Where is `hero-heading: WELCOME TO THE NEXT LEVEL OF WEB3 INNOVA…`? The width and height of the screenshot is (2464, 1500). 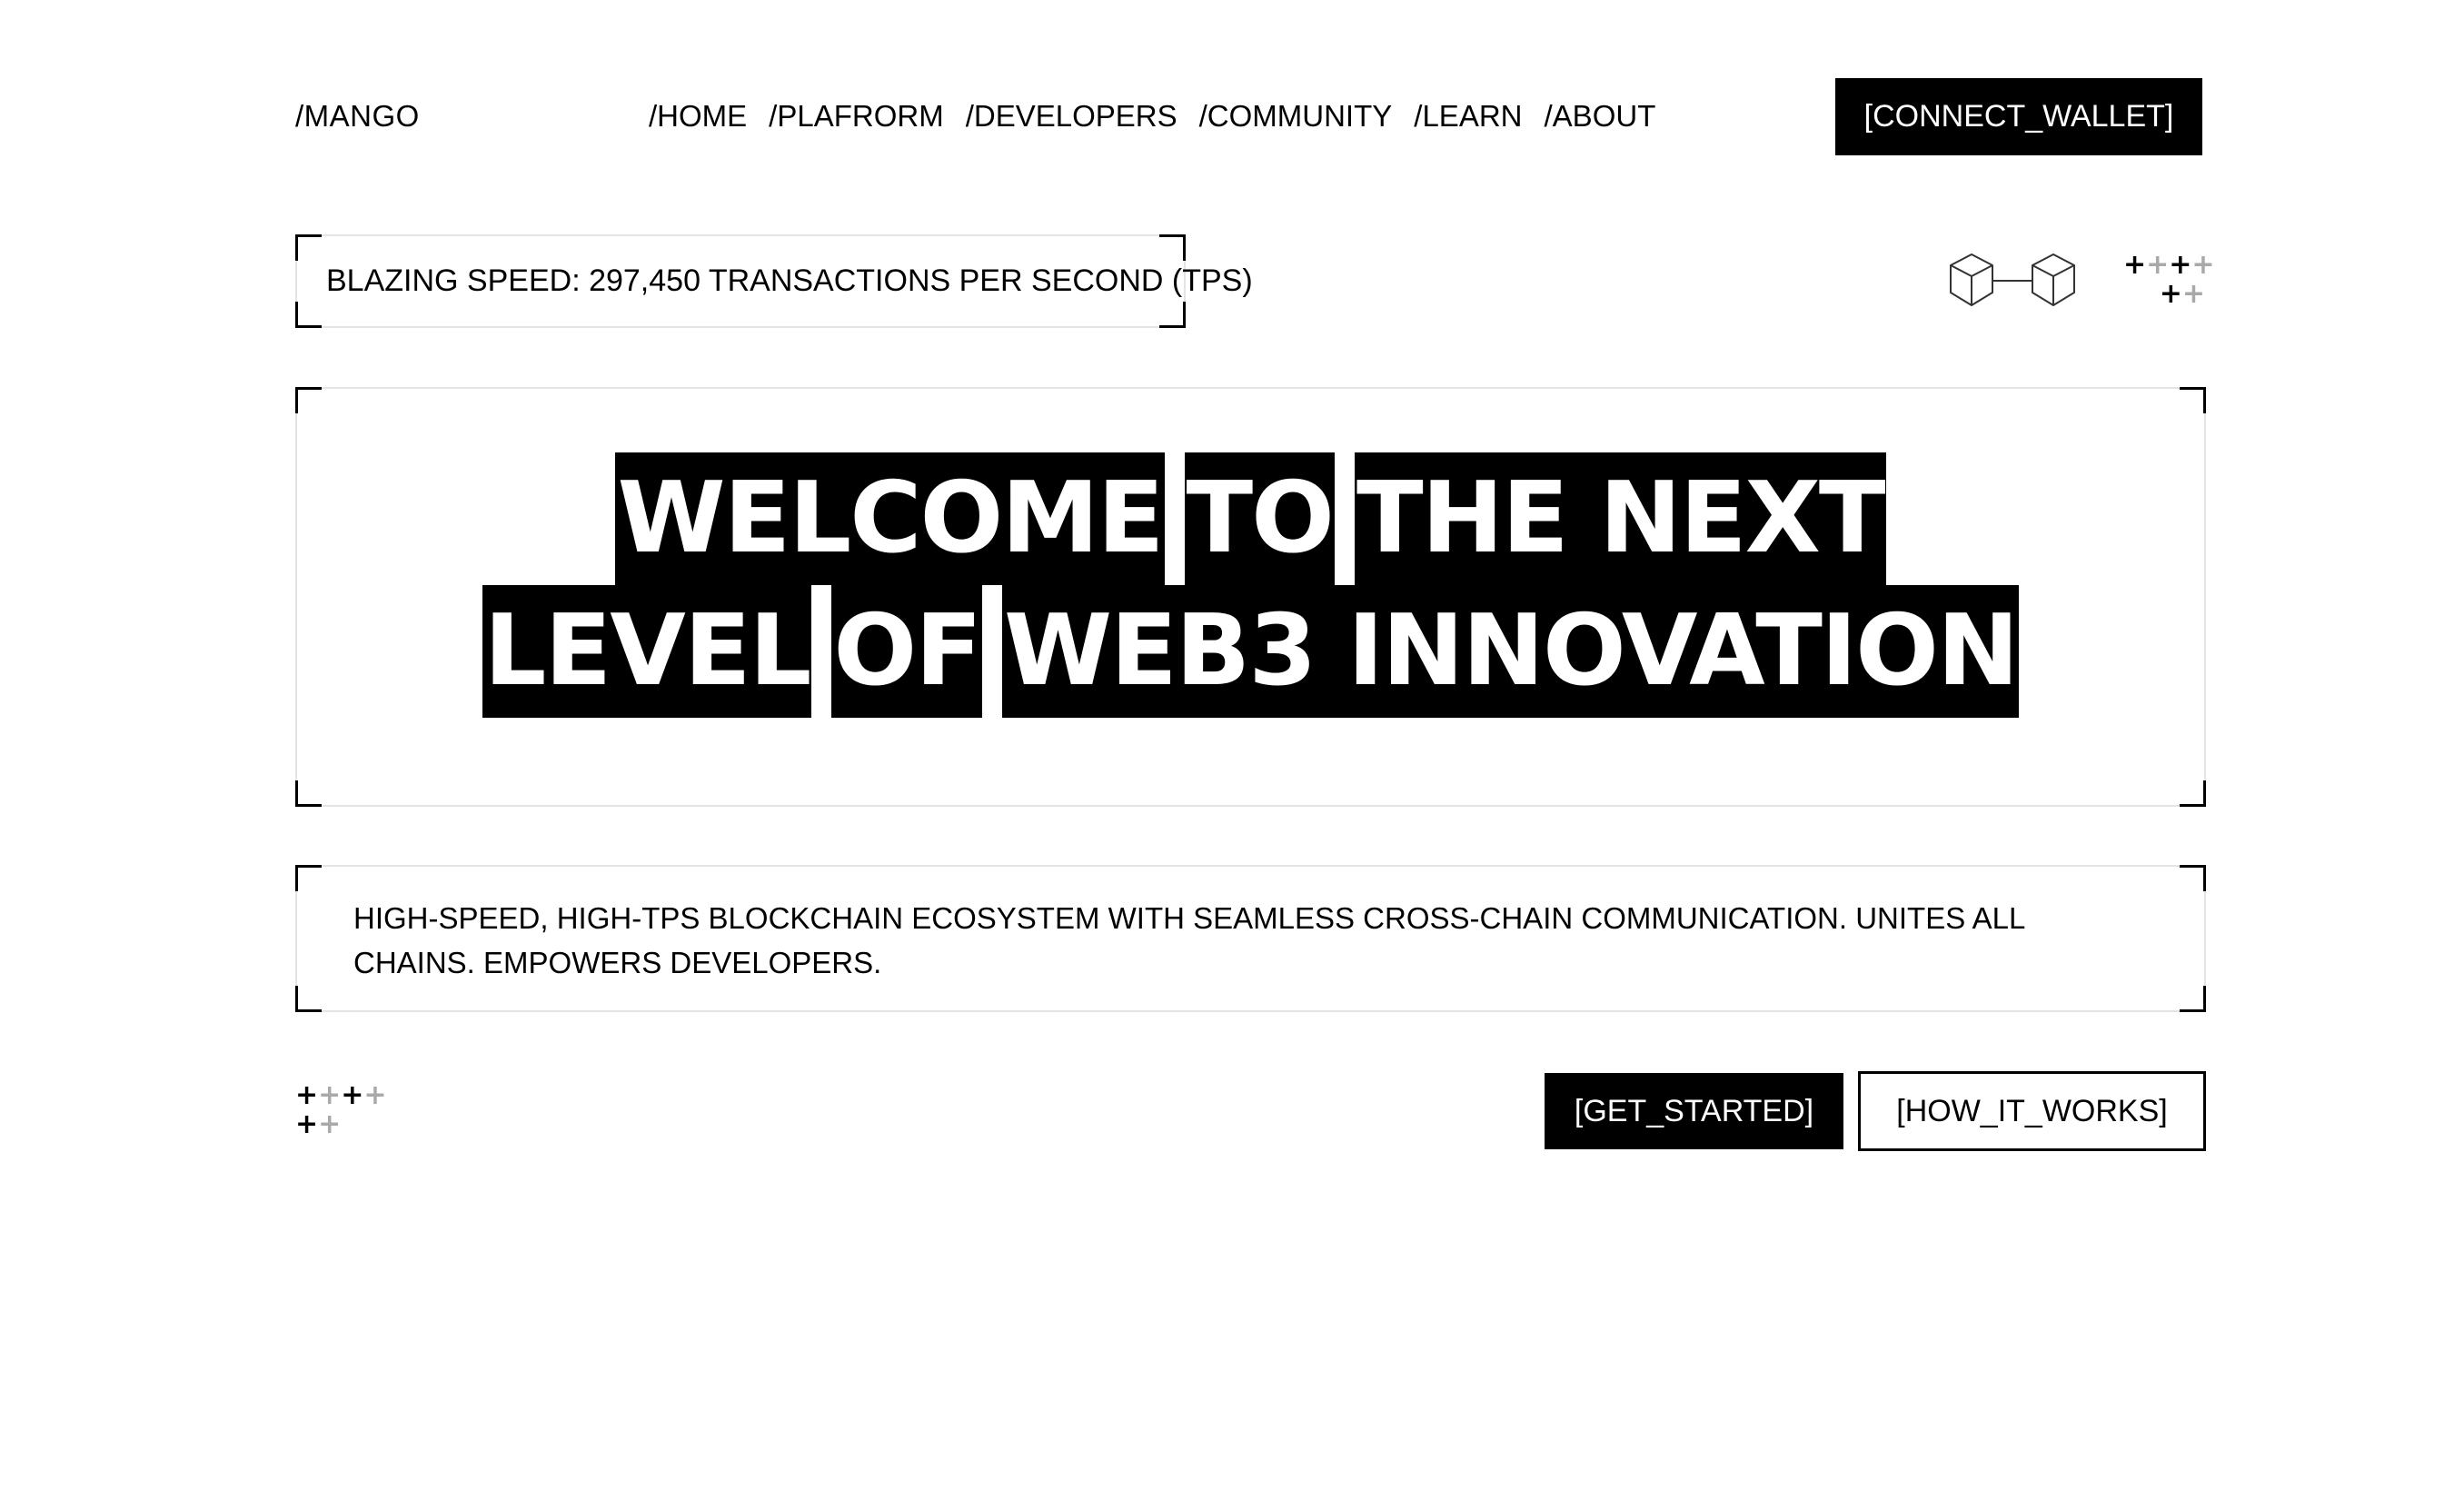
hero-heading: WELCOME TO THE NEXT LEVEL OF WEB3 INNOVA… is located at coordinates (1250, 585).